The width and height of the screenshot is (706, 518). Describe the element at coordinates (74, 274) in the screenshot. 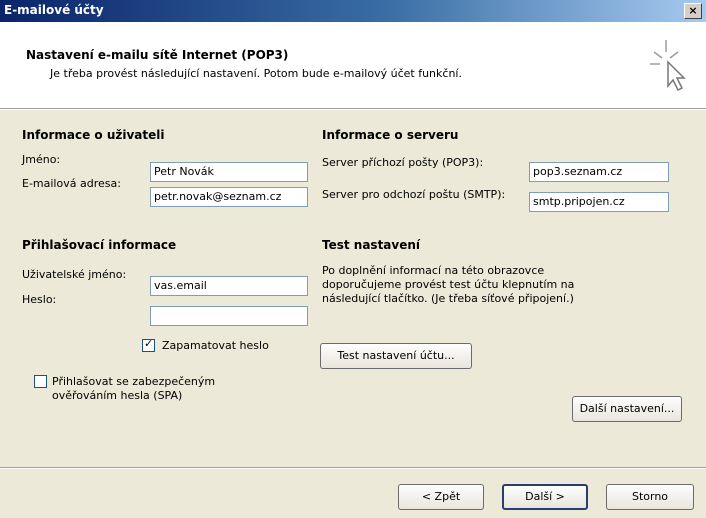

I see `username-label: Uživatelské jméno:` at that location.